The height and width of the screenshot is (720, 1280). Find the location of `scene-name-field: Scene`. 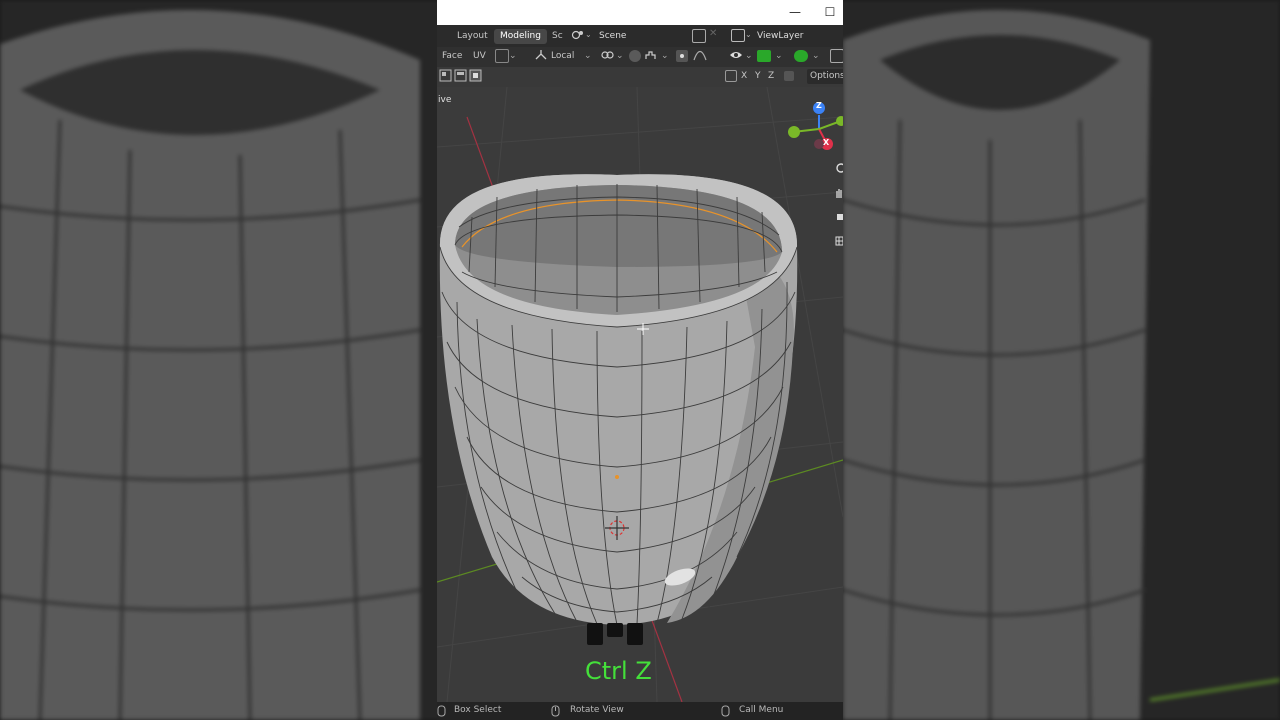

scene-name-field: Scene is located at coordinates (612, 36).